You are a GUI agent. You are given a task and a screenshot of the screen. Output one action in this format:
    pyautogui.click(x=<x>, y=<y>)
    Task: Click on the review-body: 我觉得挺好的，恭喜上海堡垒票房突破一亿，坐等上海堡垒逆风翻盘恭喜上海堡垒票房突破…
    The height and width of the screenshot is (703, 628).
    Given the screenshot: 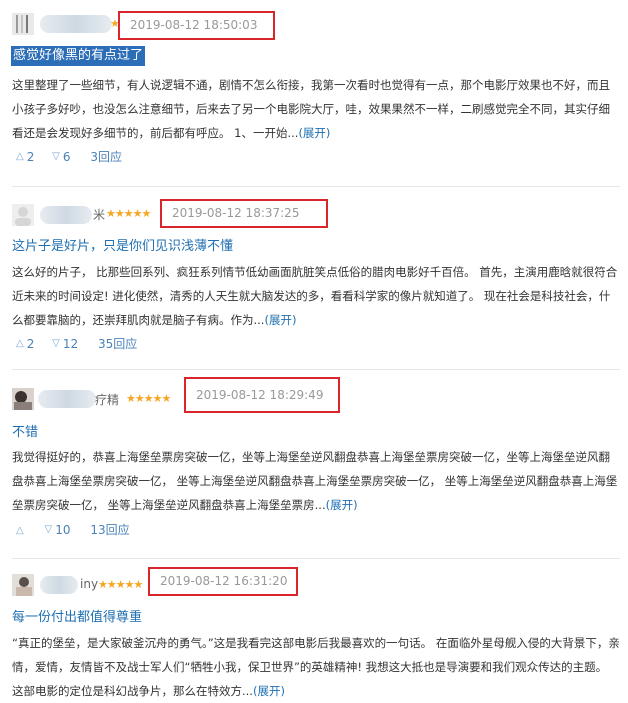 What is the action you would take?
    pyautogui.click(x=316, y=481)
    